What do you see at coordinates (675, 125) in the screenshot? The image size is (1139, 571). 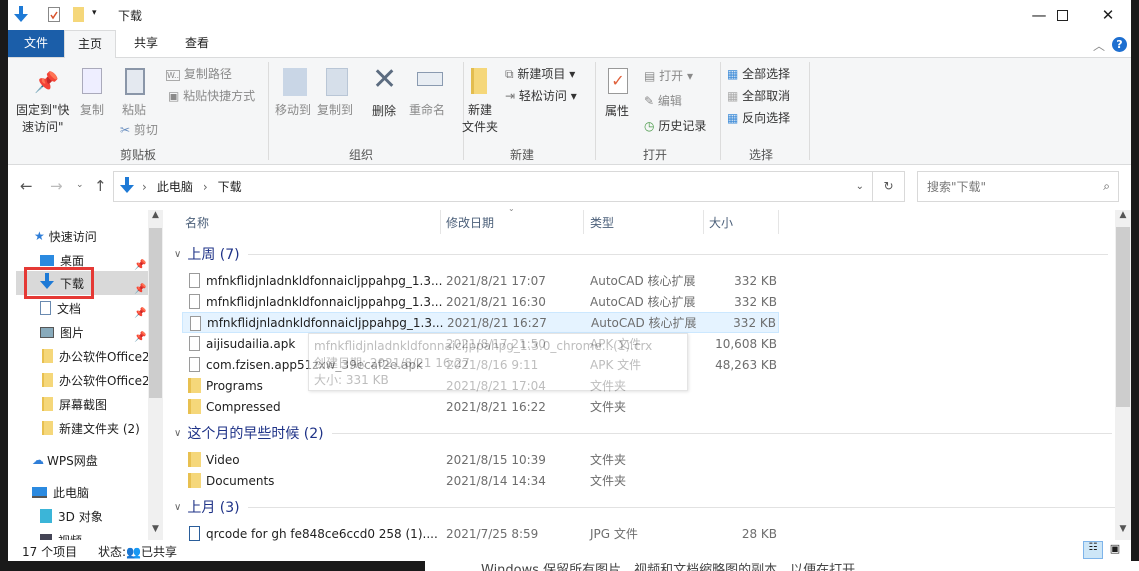 I see `history-button: ◷ 历史记录` at bounding box center [675, 125].